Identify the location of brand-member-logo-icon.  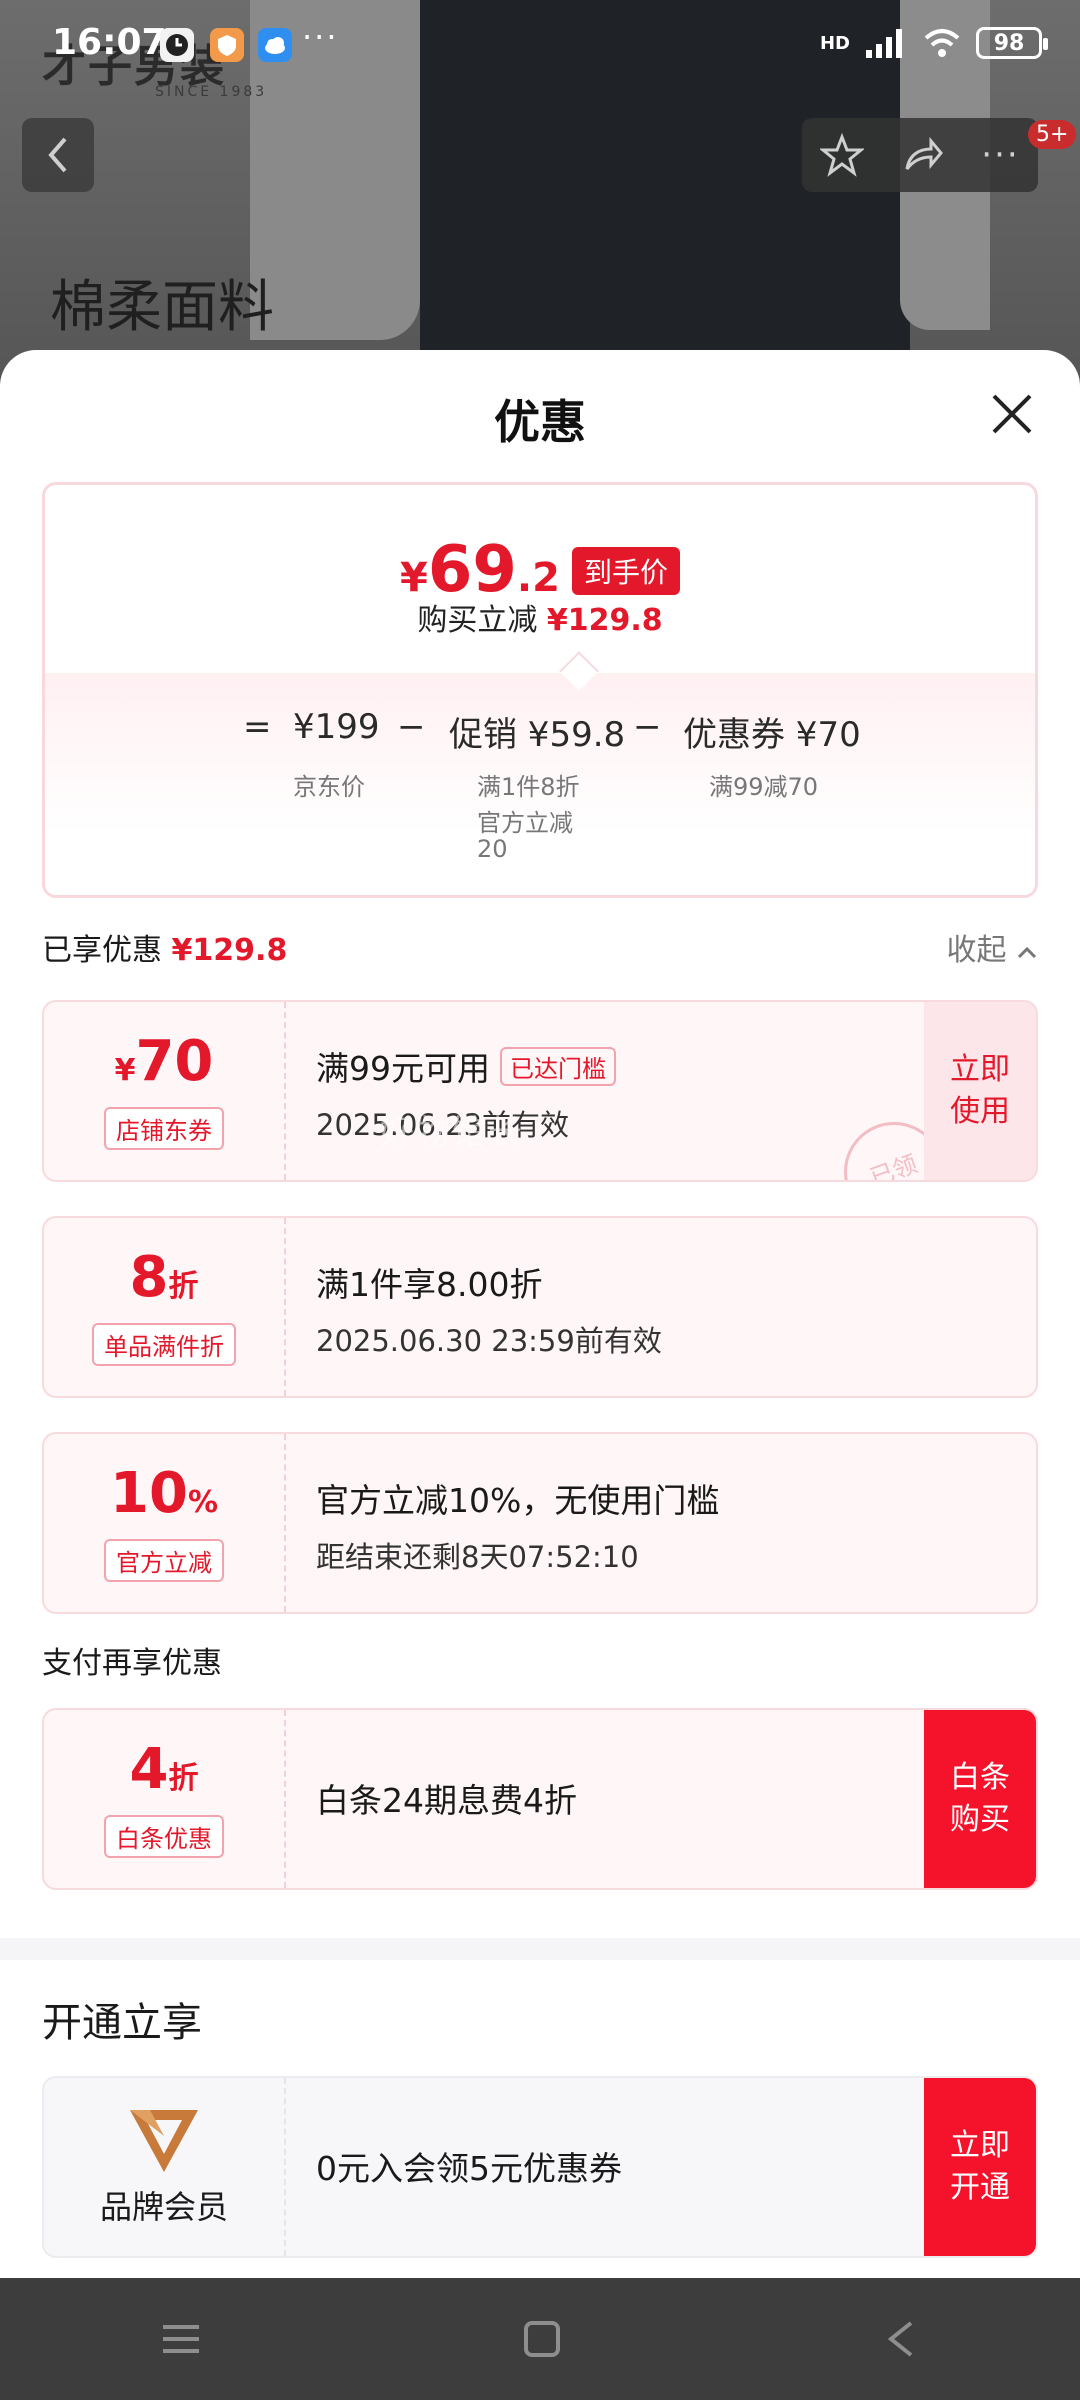
(164, 2141).